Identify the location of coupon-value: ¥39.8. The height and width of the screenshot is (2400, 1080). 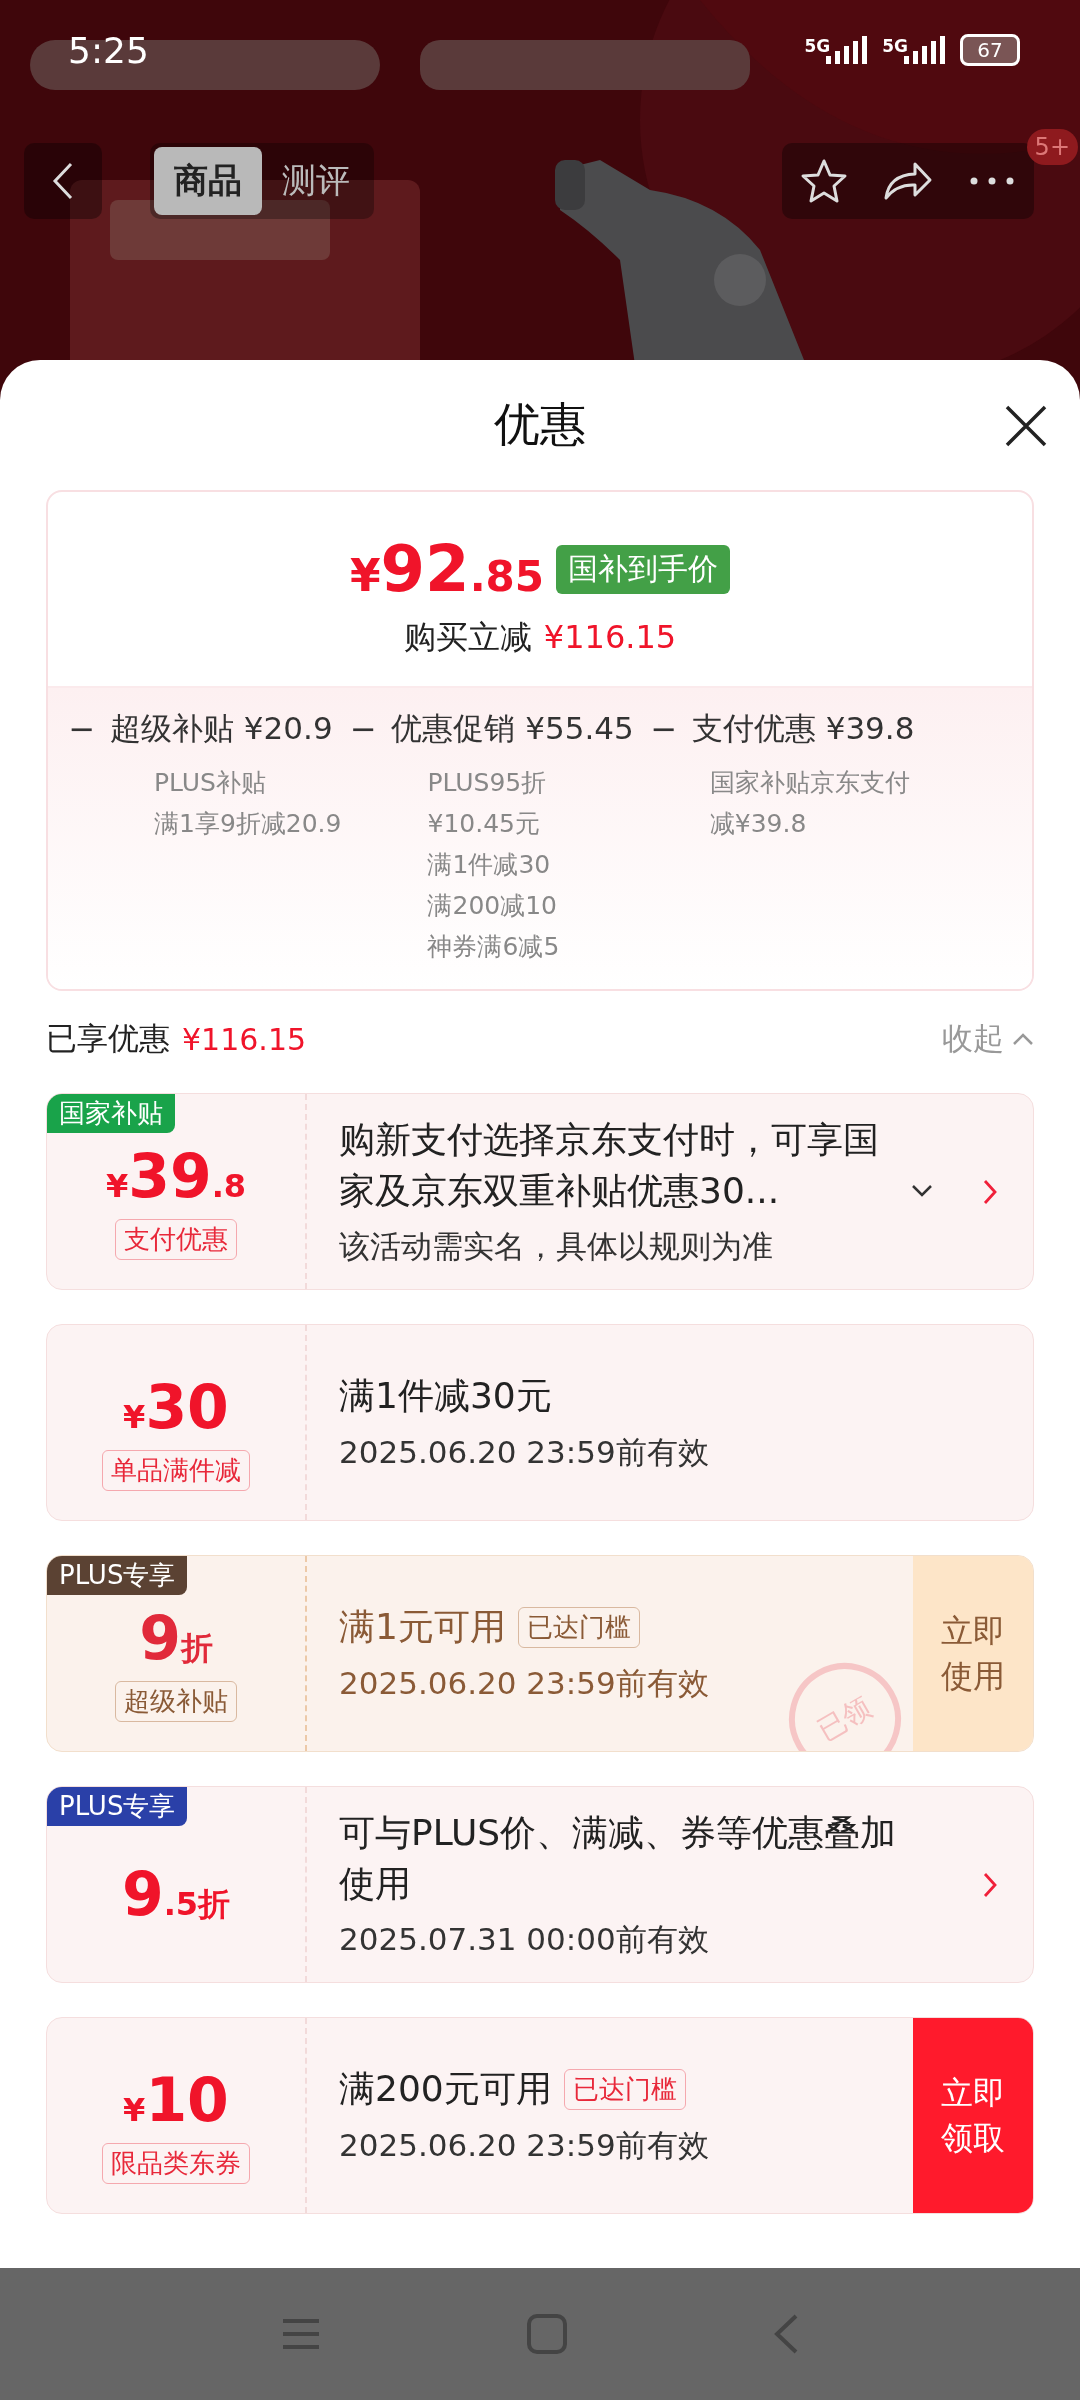
(176, 1176).